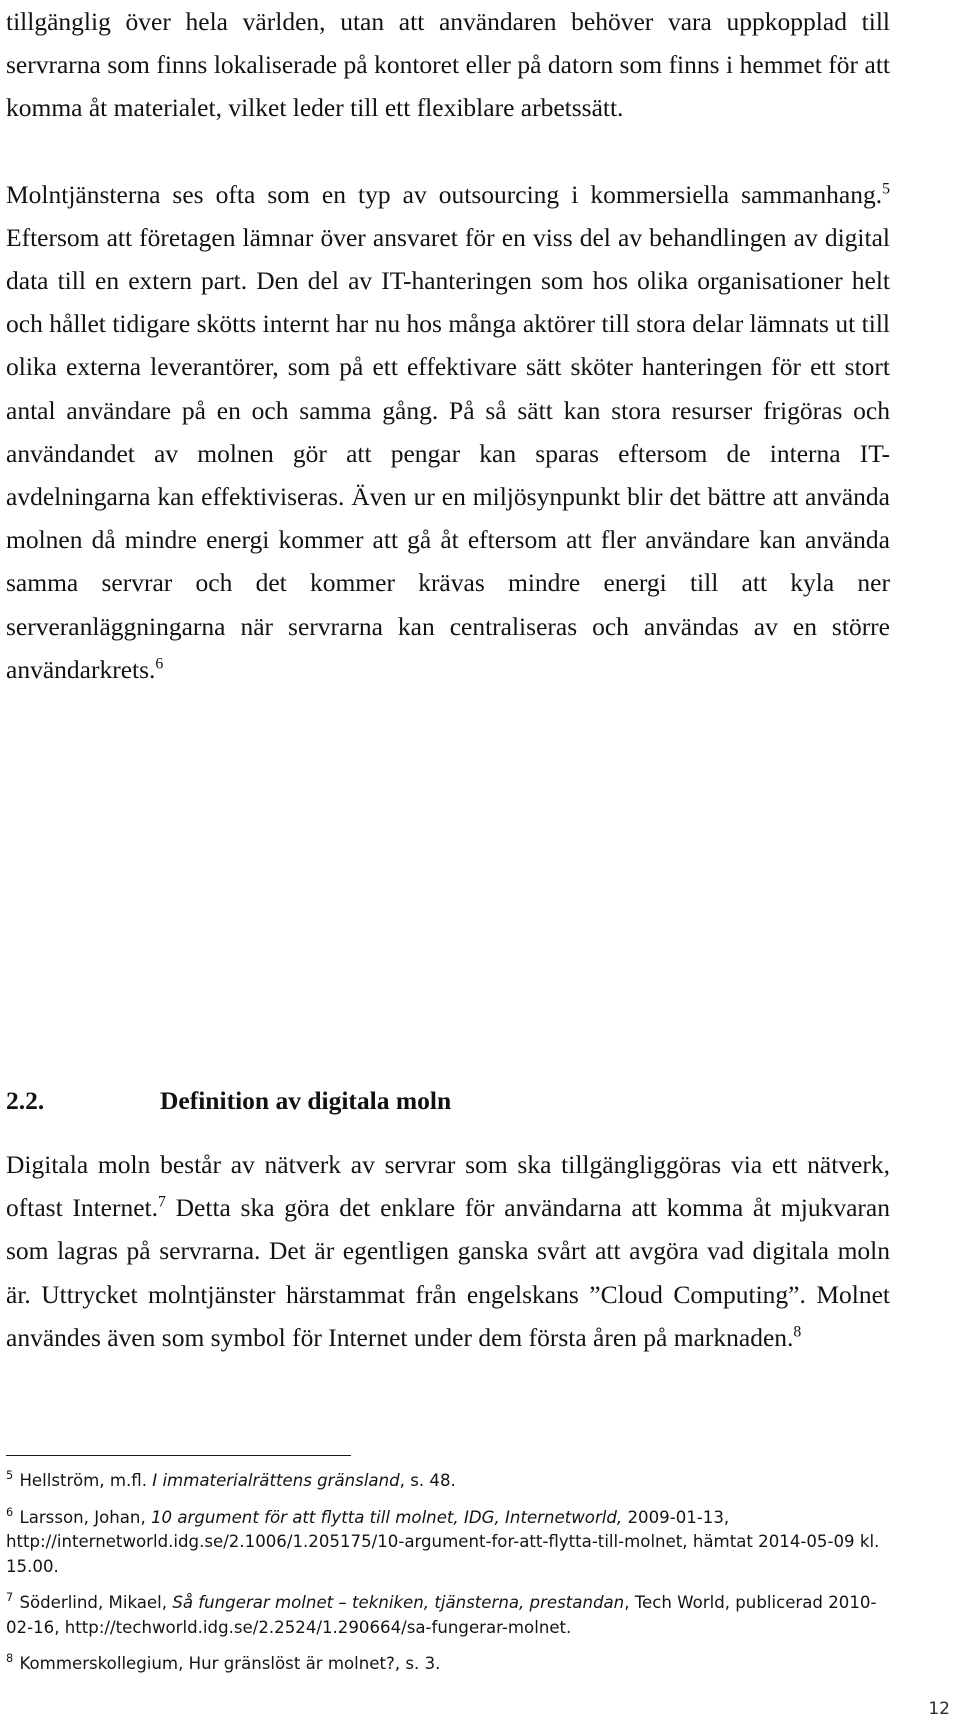 The height and width of the screenshot is (1733, 960). Describe the element at coordinates (306, 1100) in the screenshot. I see `heading-title: Definition av digitala moln` at that location.